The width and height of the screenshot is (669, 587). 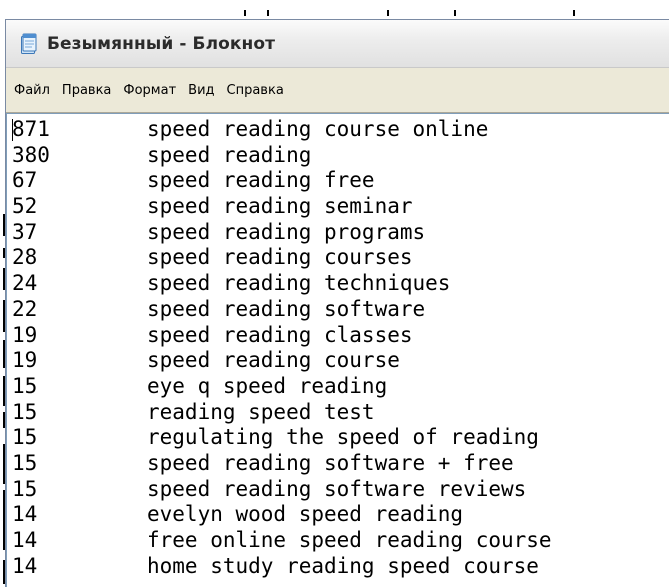 I want to click on text-line: 14 evelyn wood speed reading, so click(x=282, y=515).